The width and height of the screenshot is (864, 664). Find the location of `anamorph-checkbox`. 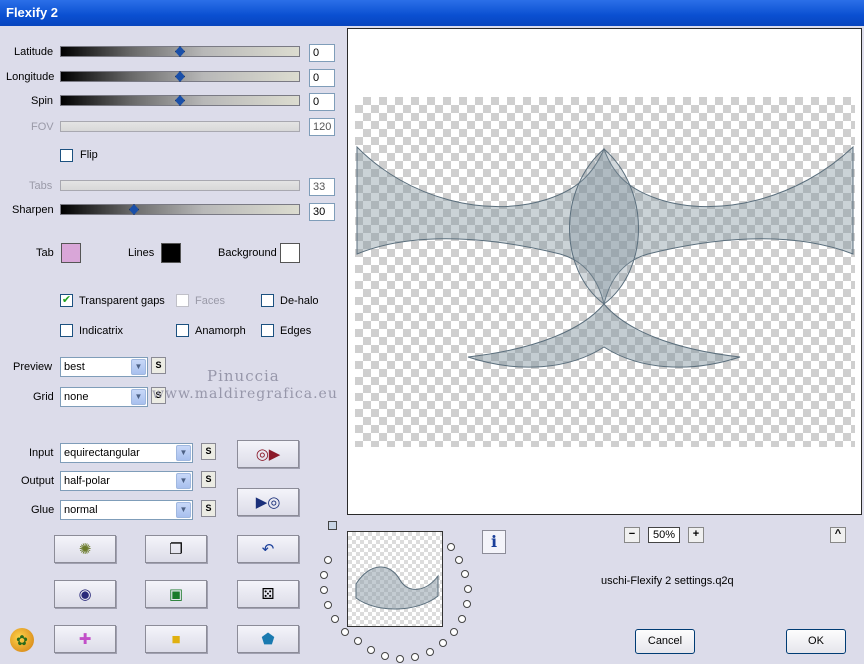

anamorph-checkbox is located at coordinates (182, 330).